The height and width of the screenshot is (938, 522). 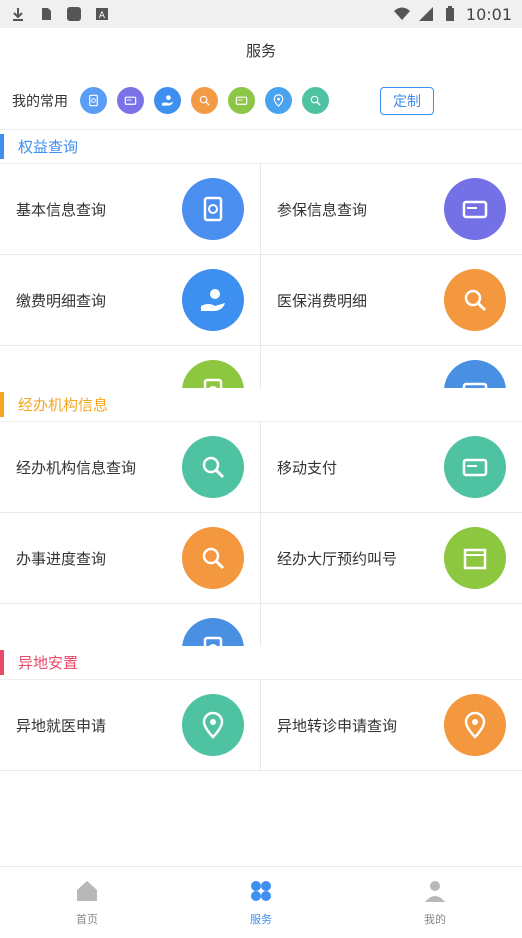 I want to click on favorites-bar: 我的常用 定制, so click(x=261, y=101).